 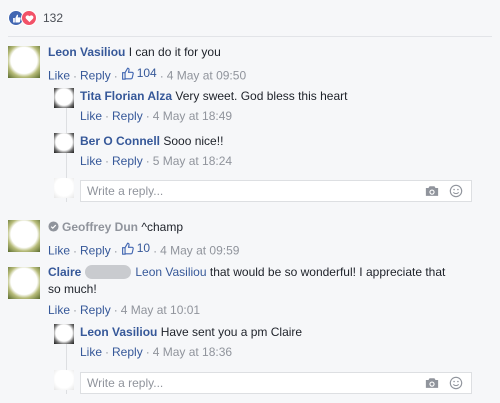 I want to click on comment-body-continued: so much!, so click(x=72, y=289).